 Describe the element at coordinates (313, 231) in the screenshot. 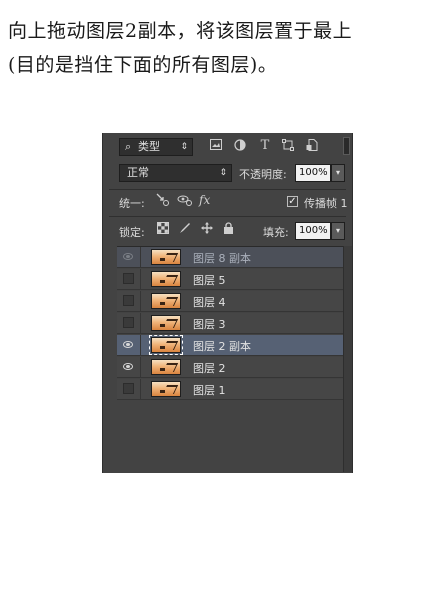

I see `fill-input: 100%` at that location.